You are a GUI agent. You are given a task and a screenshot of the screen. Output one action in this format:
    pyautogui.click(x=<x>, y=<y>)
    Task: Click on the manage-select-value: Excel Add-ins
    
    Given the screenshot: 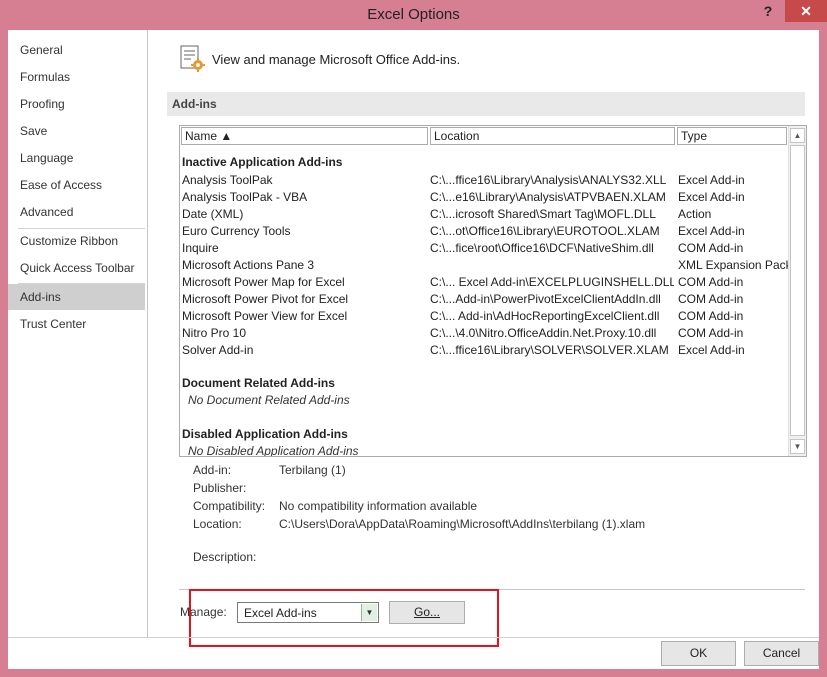 What is the action you would take?
    pyautogui.click(x=280, y=613)
    